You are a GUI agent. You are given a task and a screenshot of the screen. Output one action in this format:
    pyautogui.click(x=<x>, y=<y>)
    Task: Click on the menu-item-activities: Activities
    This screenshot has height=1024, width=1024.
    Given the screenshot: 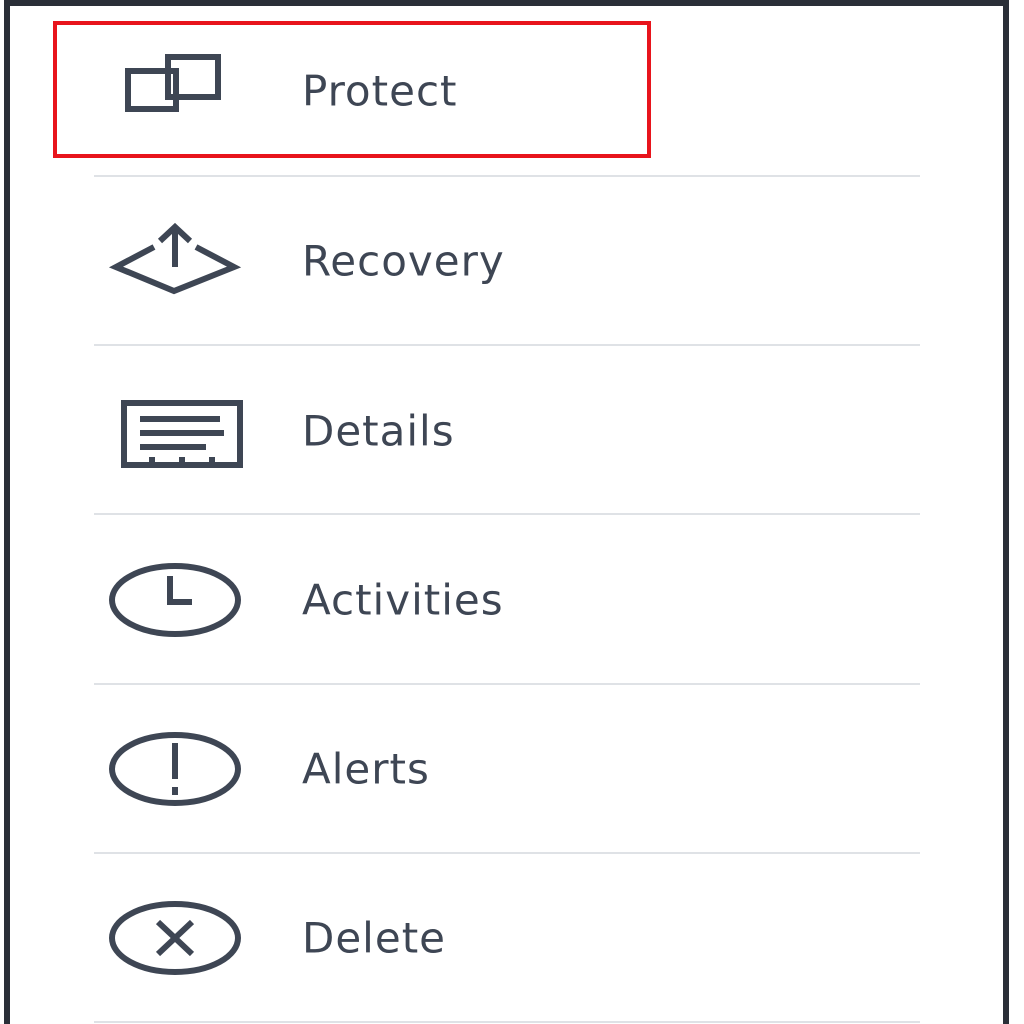 What is the action you would take?
    pyautogui.click(x=507, y=599)
    